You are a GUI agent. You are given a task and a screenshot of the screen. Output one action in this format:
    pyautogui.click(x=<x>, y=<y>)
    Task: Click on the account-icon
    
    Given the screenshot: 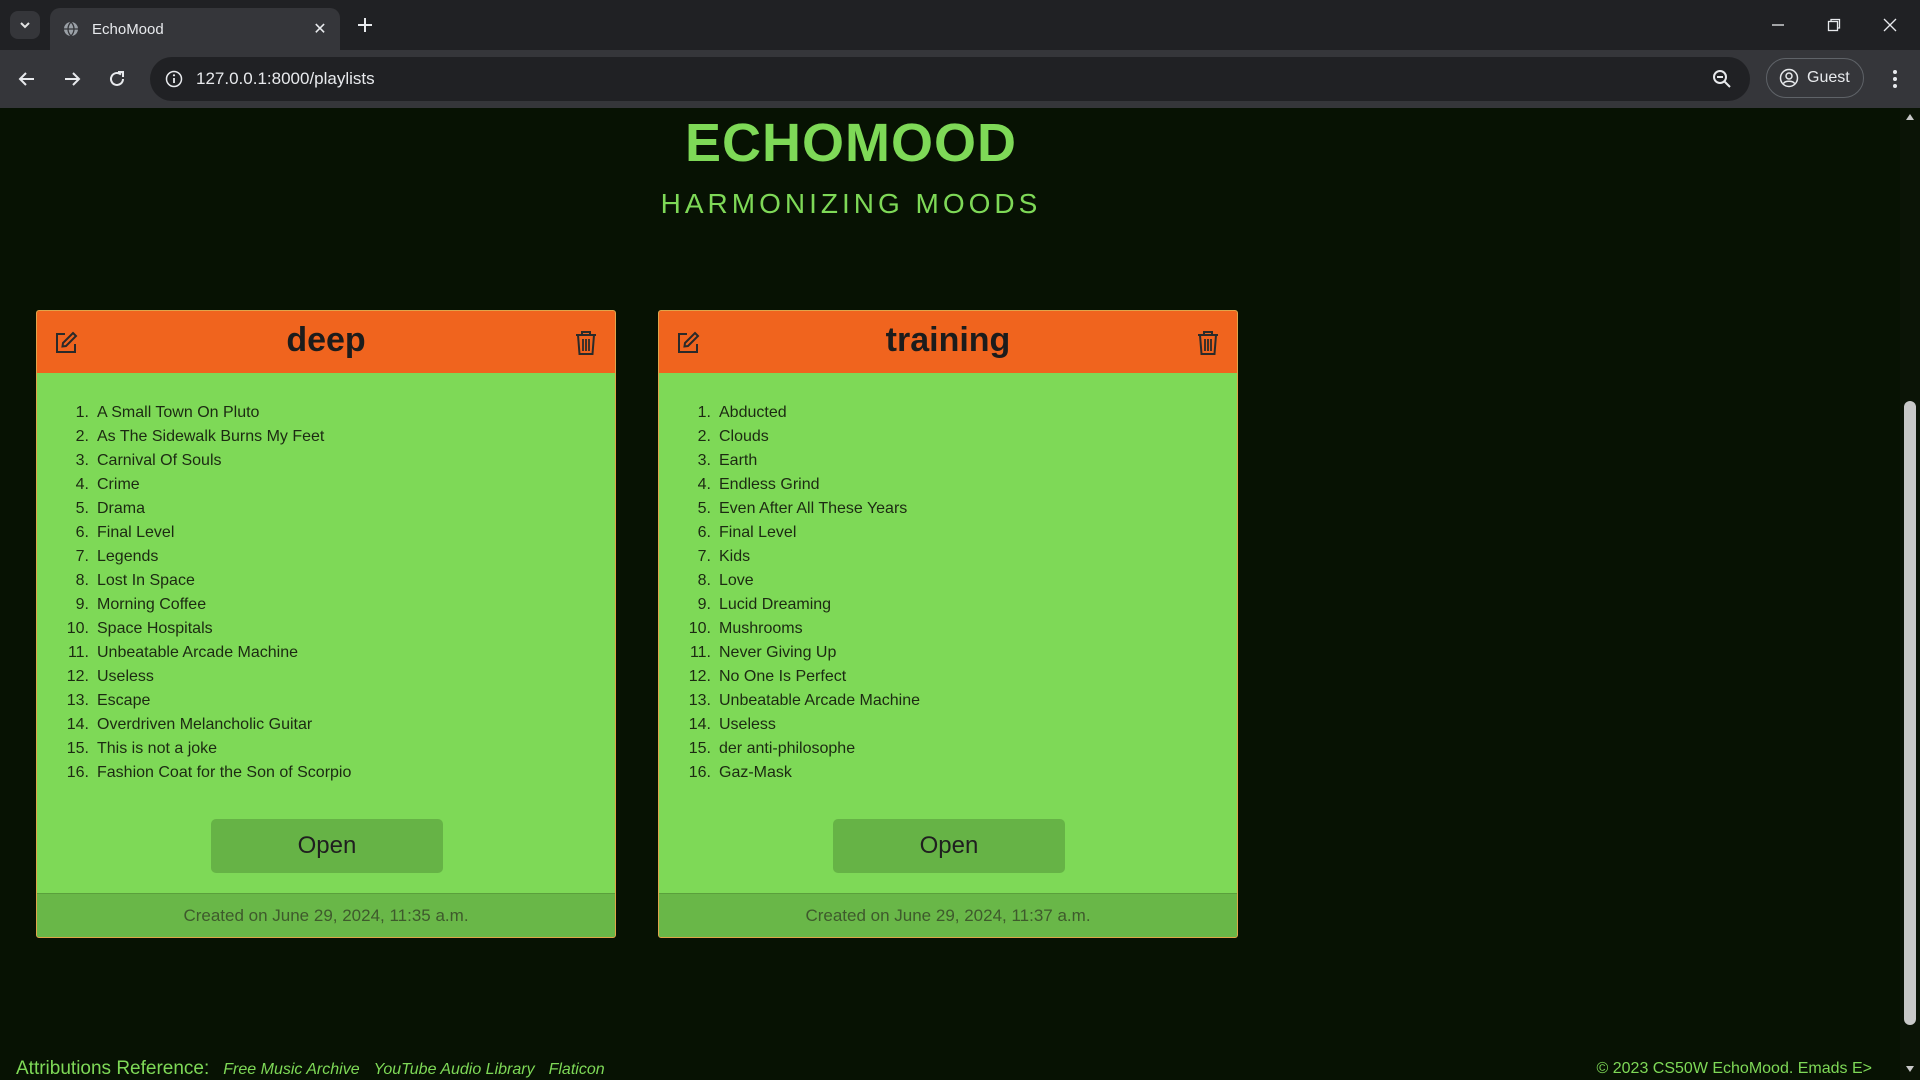 What is the action you would take?
    pyautogui.click(x=1789, y=78)
    